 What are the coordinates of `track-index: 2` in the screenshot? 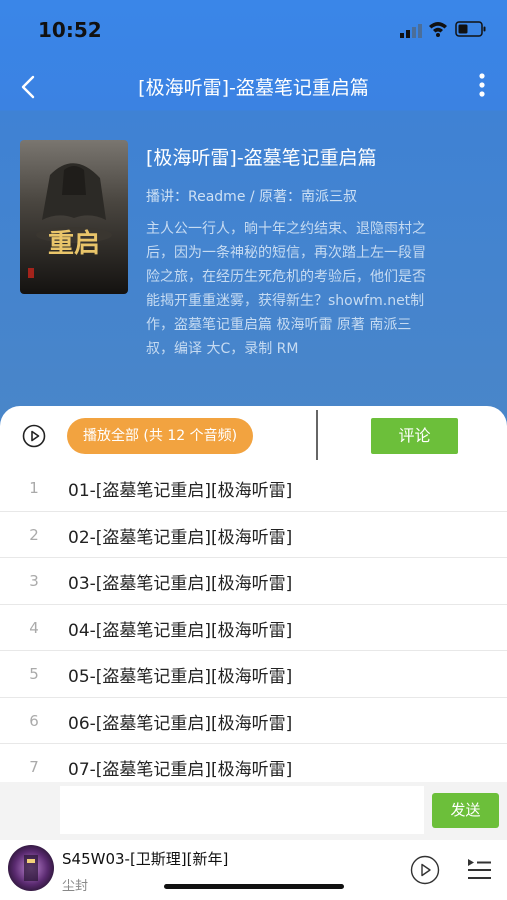 It's located at (34, 534).